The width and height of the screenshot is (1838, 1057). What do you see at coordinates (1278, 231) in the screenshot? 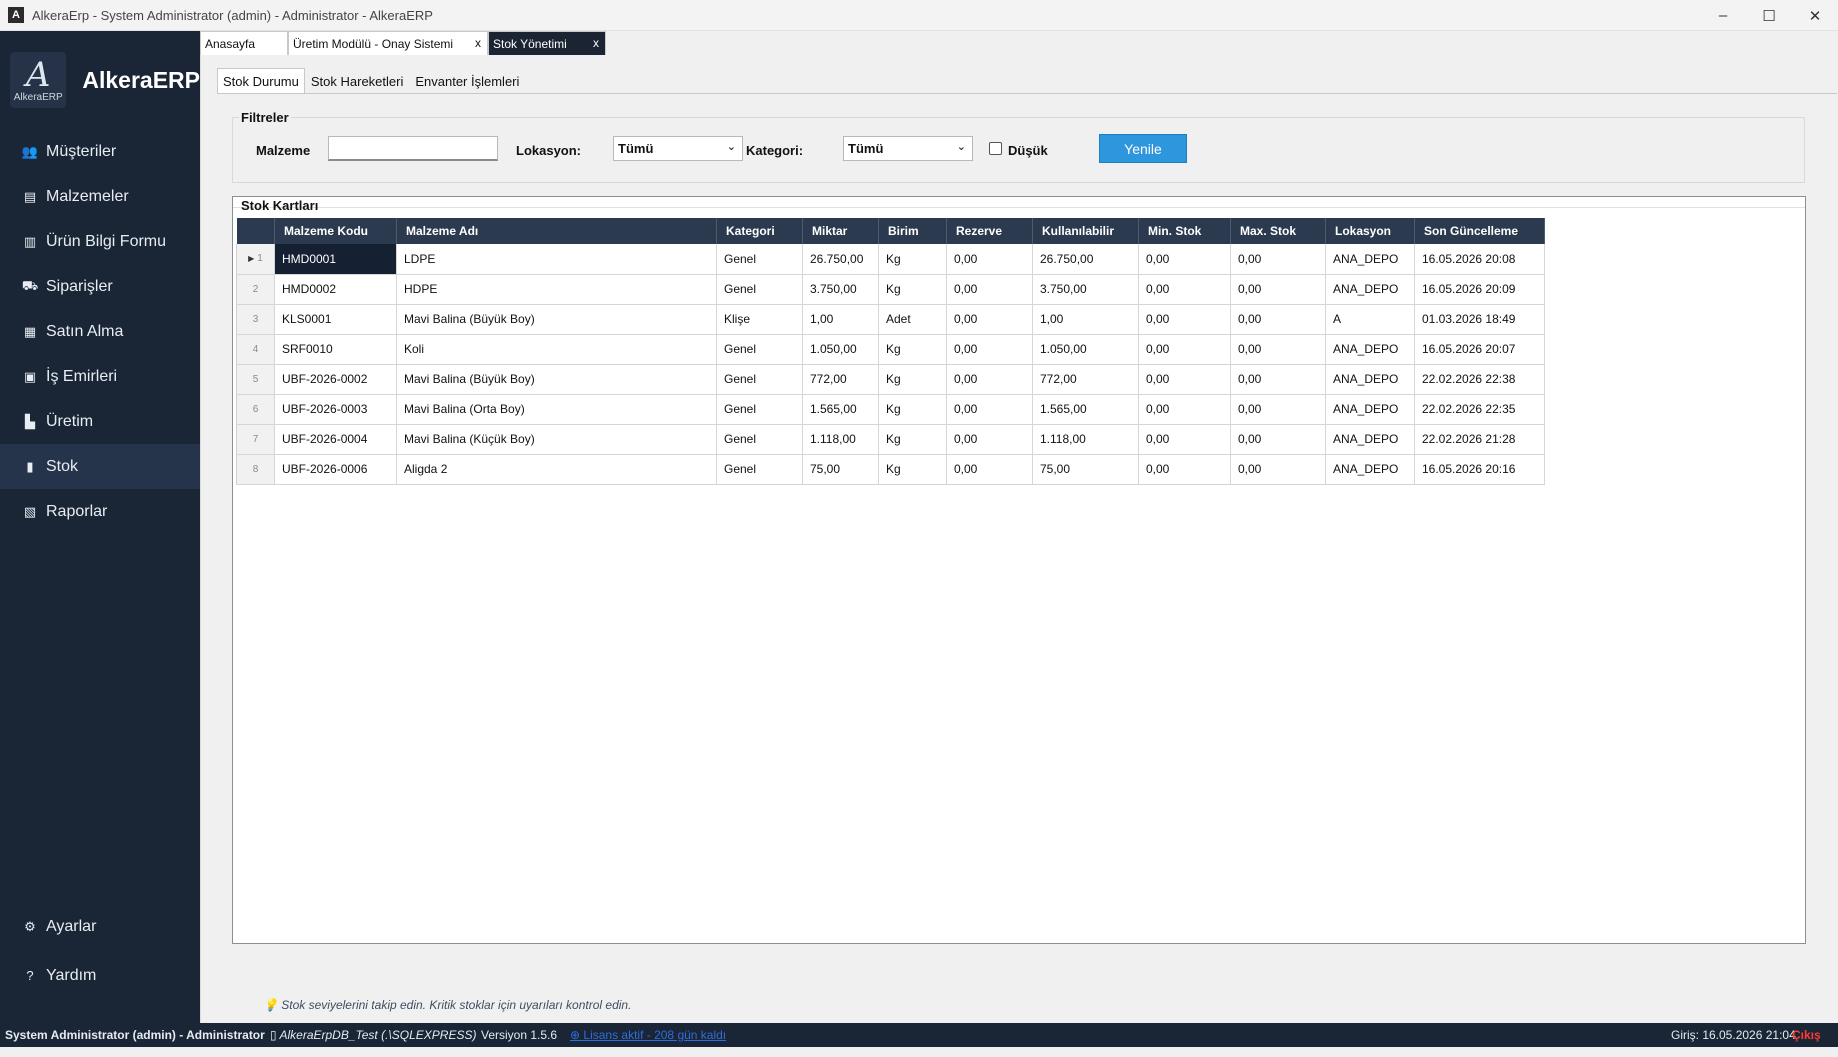
I see `column-header: Max. Stok` at bounding box center [1278, 231].